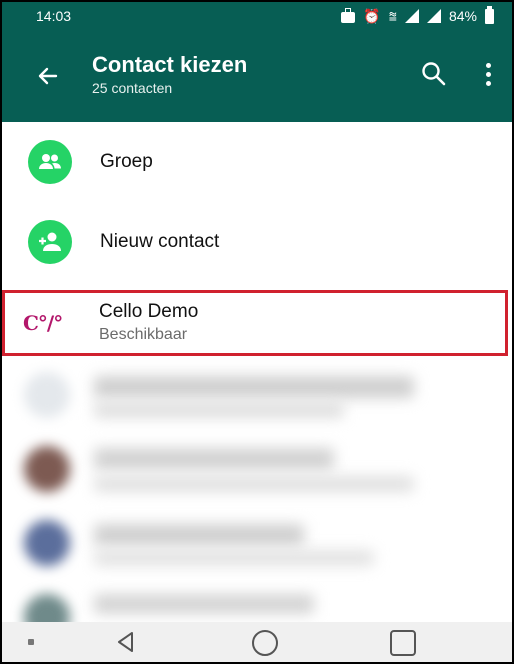  Describe the element at coordinates (31, 642) in the screenshot. I see `nav-dot-icon` at that location.